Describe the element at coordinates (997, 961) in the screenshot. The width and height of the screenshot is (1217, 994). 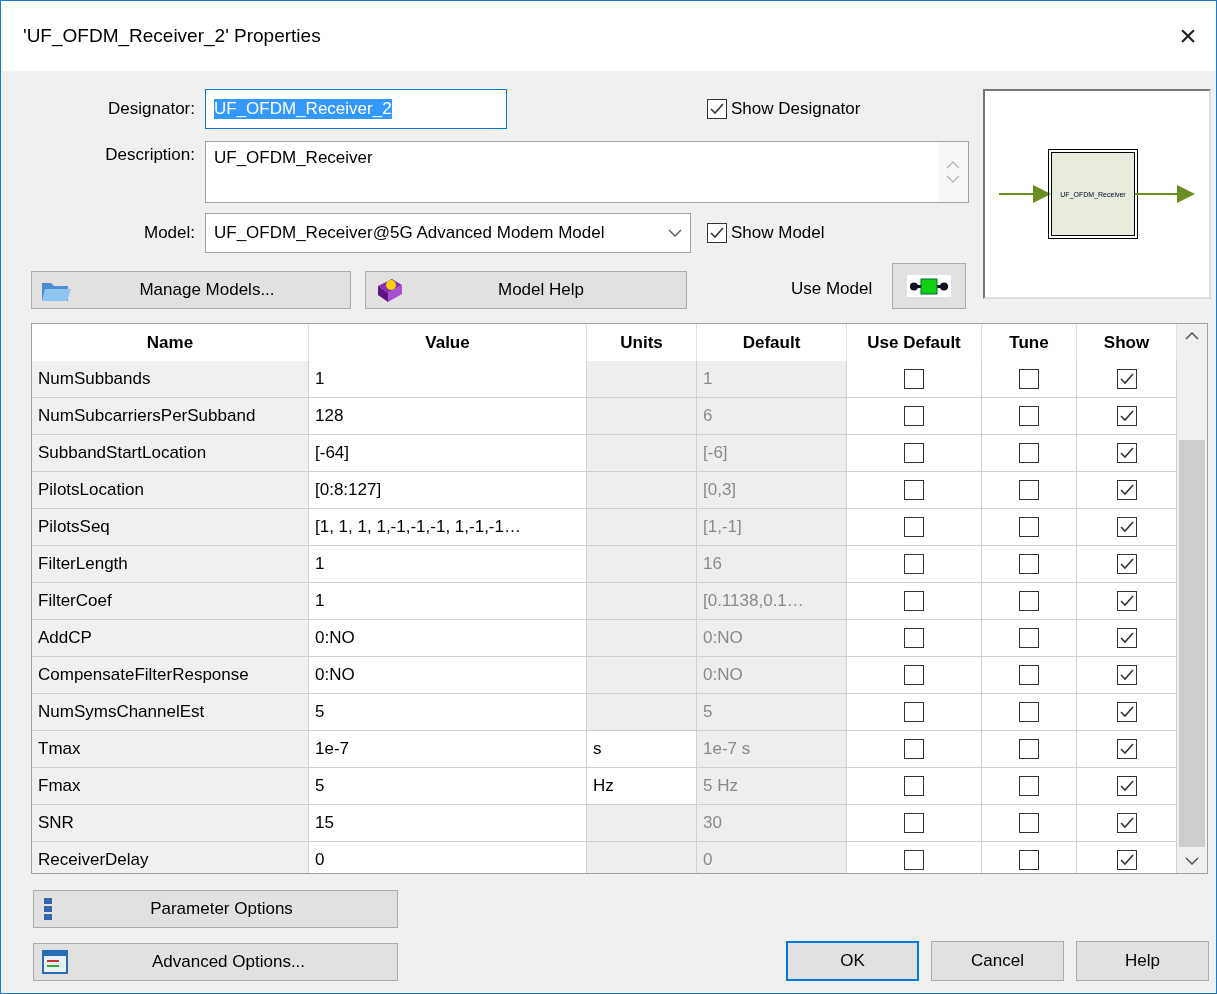
I see `dialog-button: Cancel` at that location.